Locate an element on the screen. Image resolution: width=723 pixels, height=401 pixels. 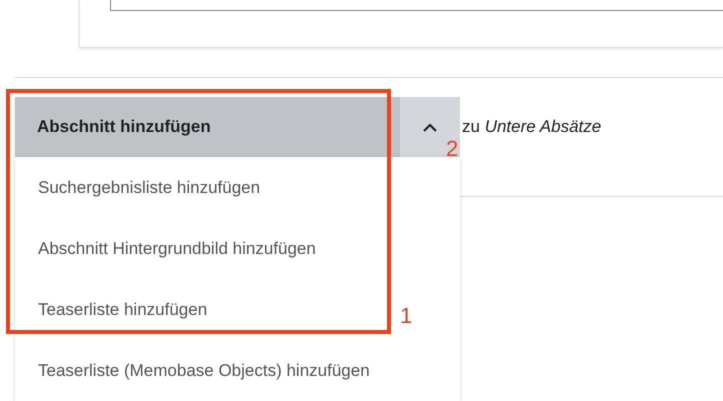
target-label: zu Untere Absätze is located at coordinates (532, 127).